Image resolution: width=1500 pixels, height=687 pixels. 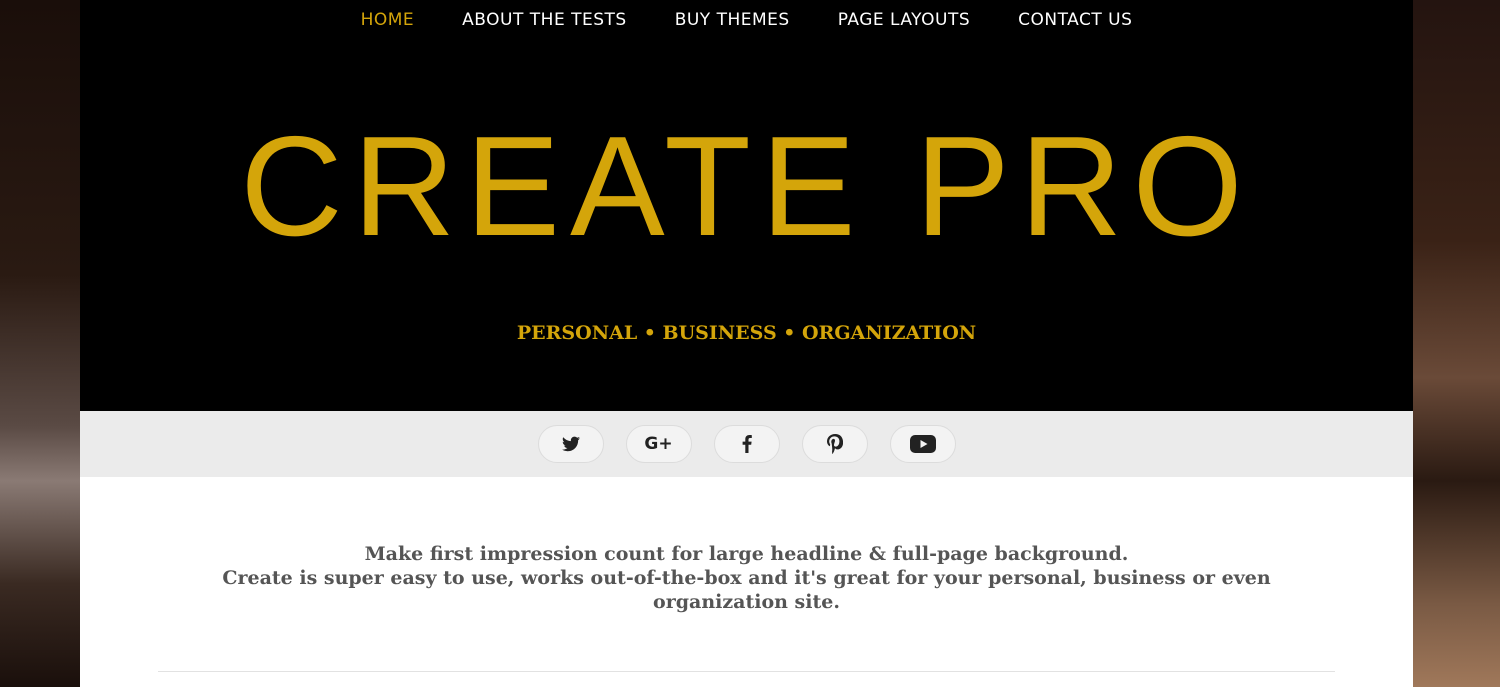 I want to click on nav-item-home: HOME, so click(x=388, y=20).